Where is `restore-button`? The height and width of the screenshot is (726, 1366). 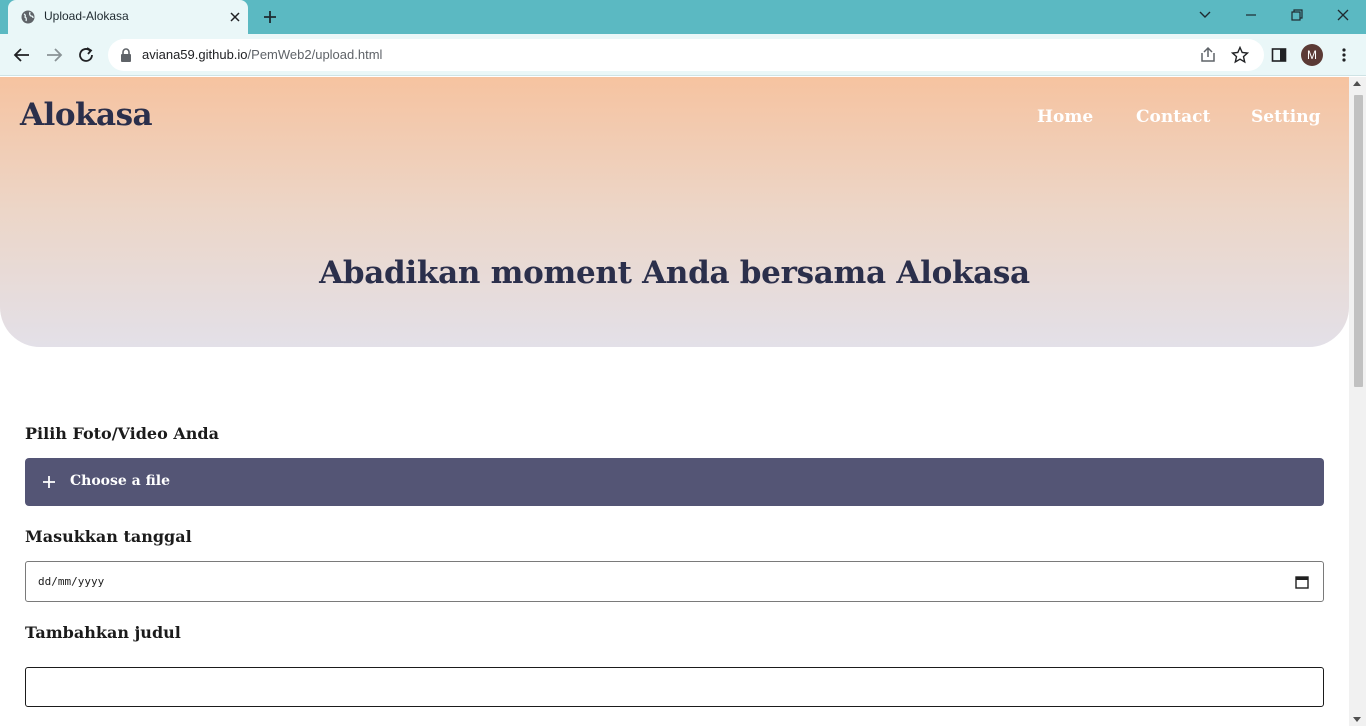 restore-button is located at coordinates (1297, 15).